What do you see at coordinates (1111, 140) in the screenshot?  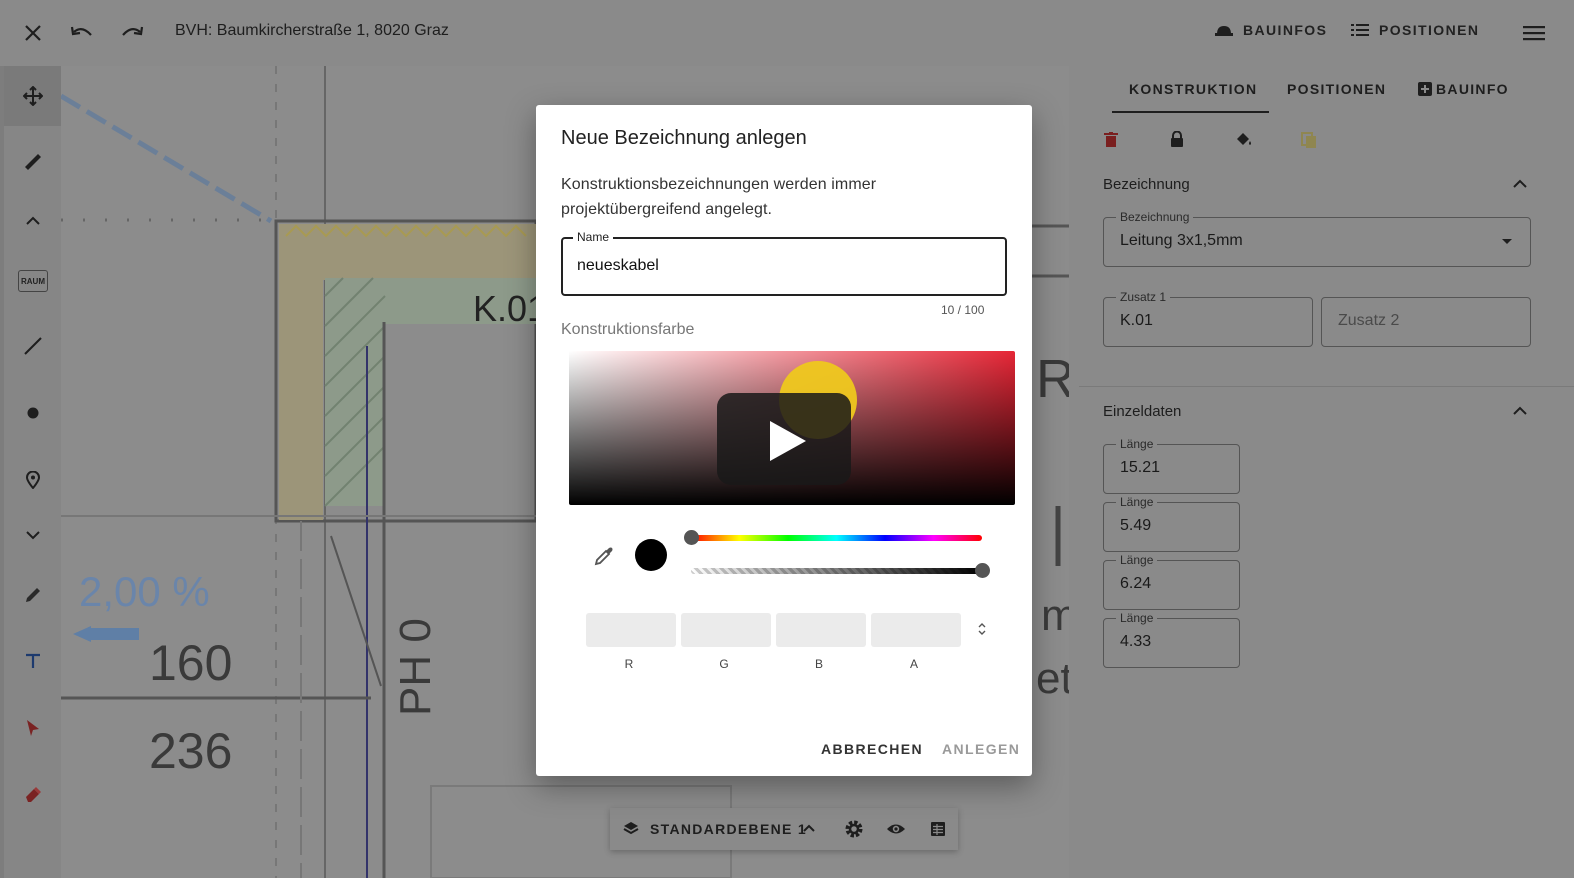 I see `delete-icon` at bounding box center [1111, 140].